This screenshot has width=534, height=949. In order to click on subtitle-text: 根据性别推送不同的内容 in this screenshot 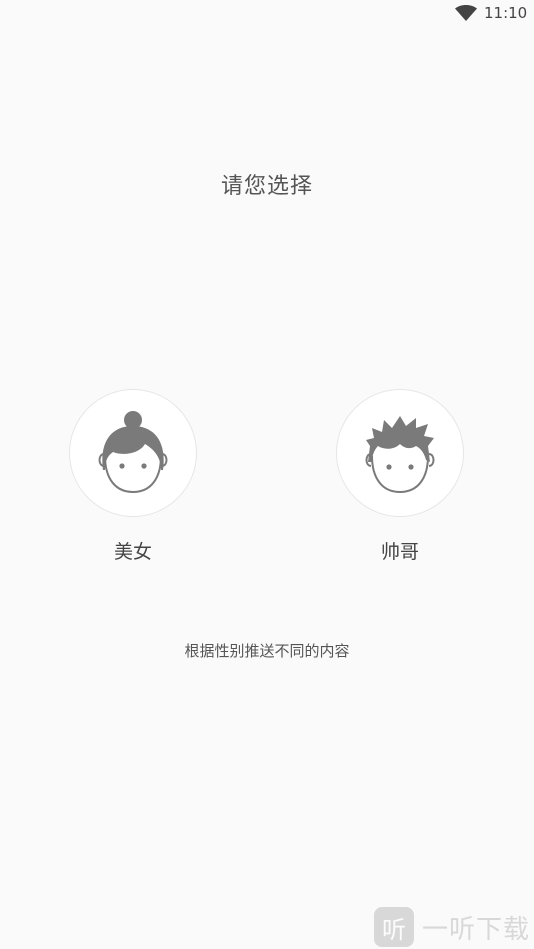, I will do `click(267, 651)`.